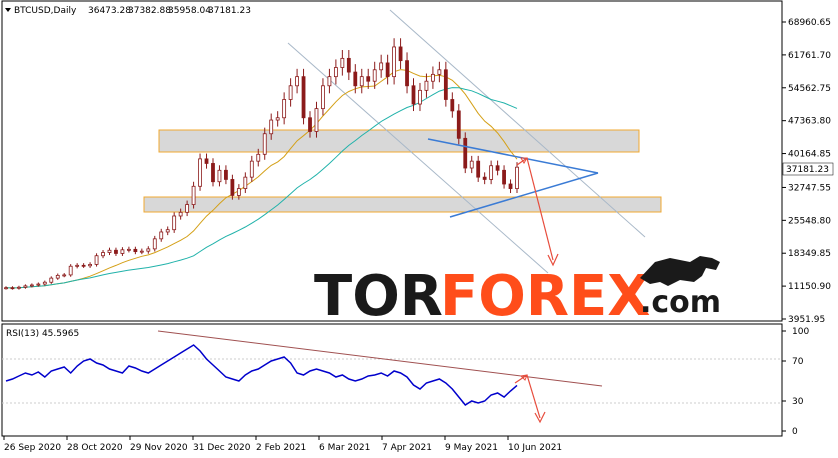  Describe the element at coordinates (798, 402) in the screenshot. I see `rsi-tick-label: 30` at that location.